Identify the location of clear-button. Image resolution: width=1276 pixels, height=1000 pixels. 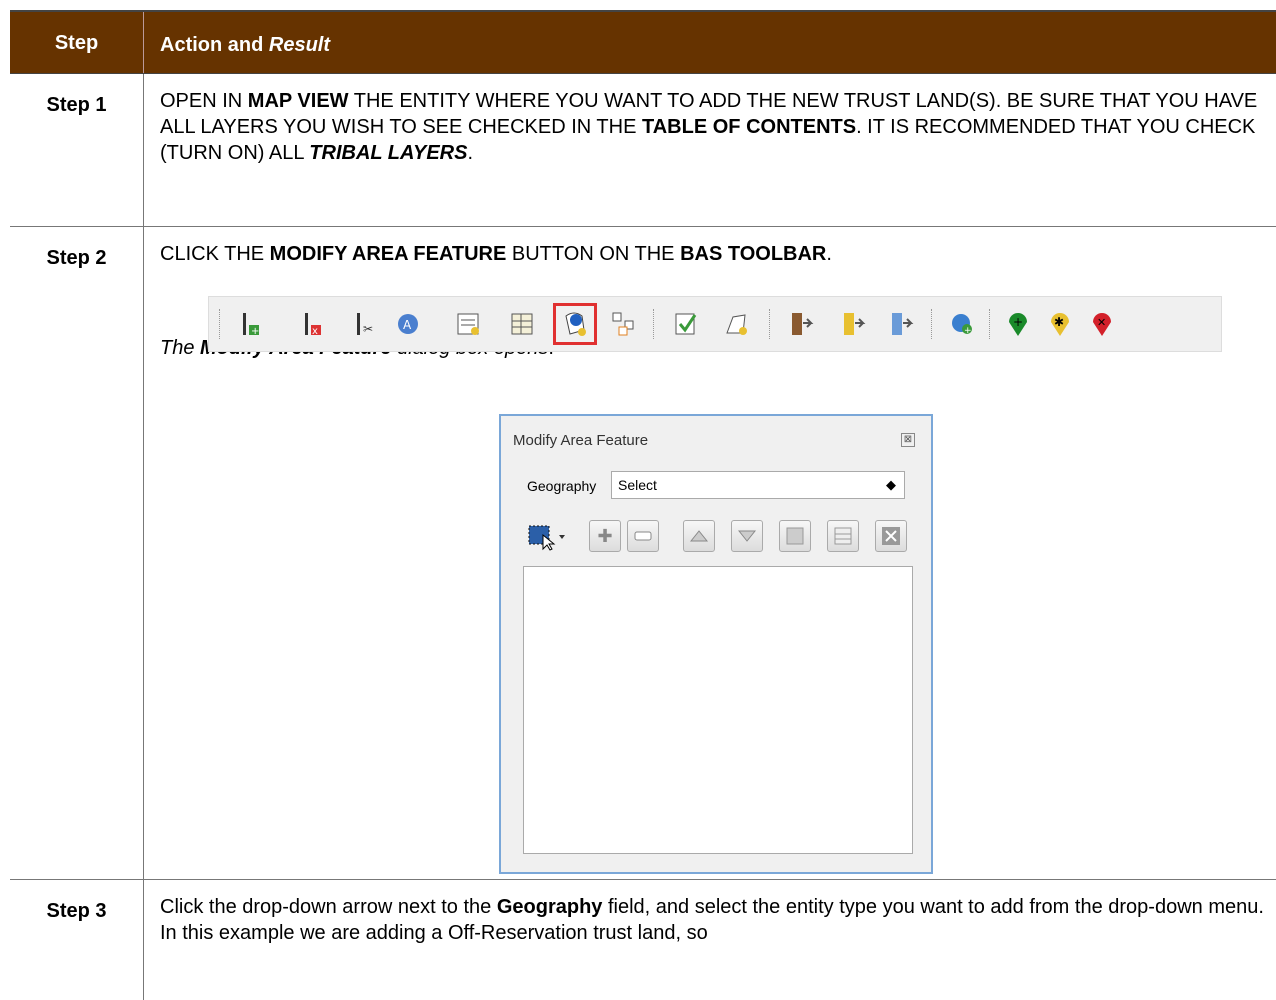
(891, 536).